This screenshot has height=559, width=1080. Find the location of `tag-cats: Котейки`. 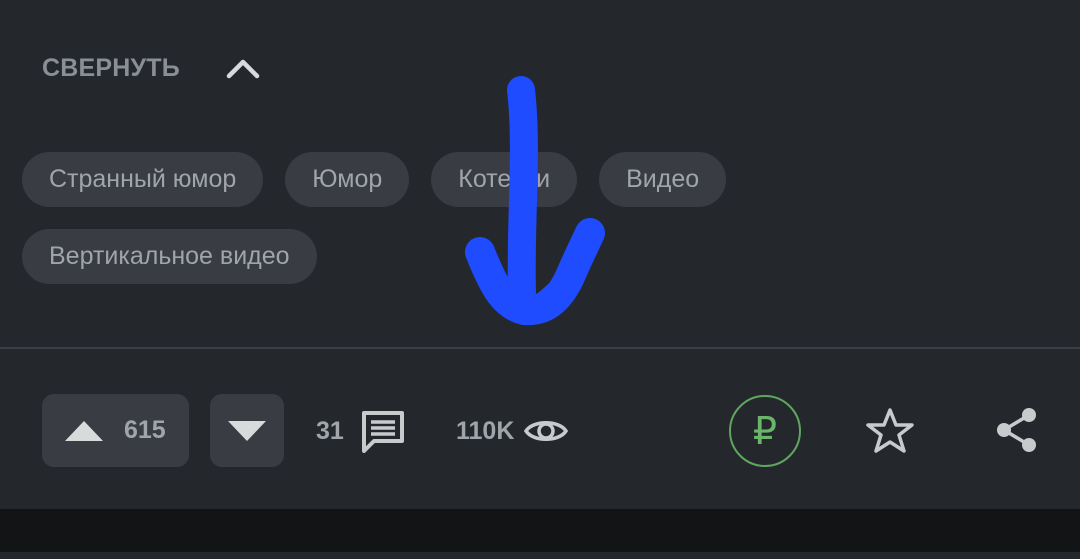

tag-cats: Котейки is located at coordinates (504, 179).